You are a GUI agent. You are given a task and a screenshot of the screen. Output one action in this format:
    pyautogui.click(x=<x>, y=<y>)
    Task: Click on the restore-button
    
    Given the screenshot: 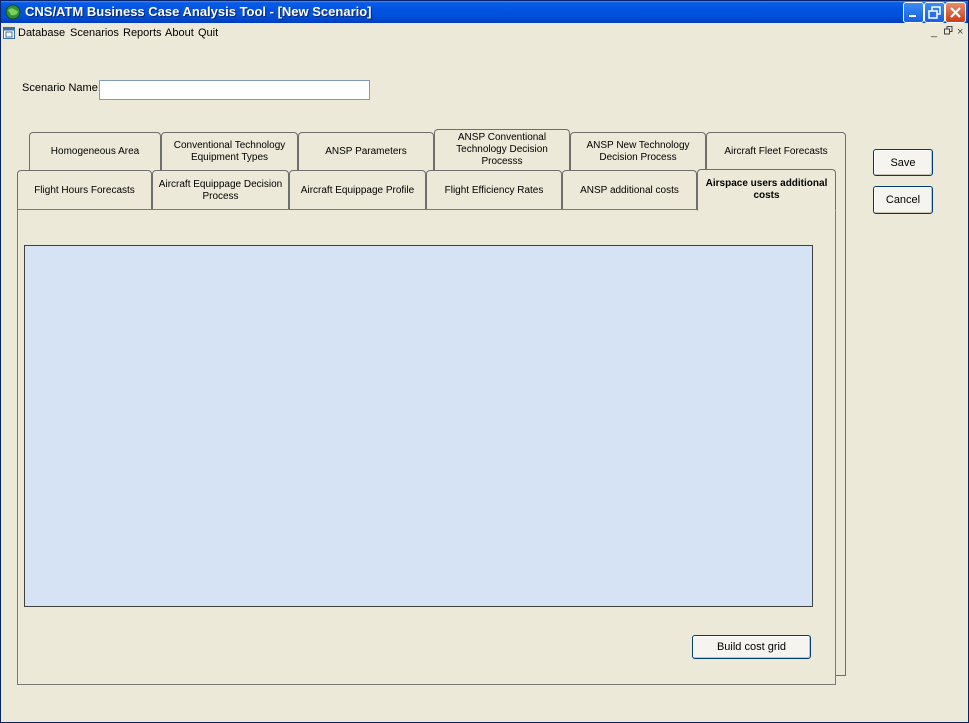 What is the action you would take?
    pyautogui.click(x=934, y=12)
    